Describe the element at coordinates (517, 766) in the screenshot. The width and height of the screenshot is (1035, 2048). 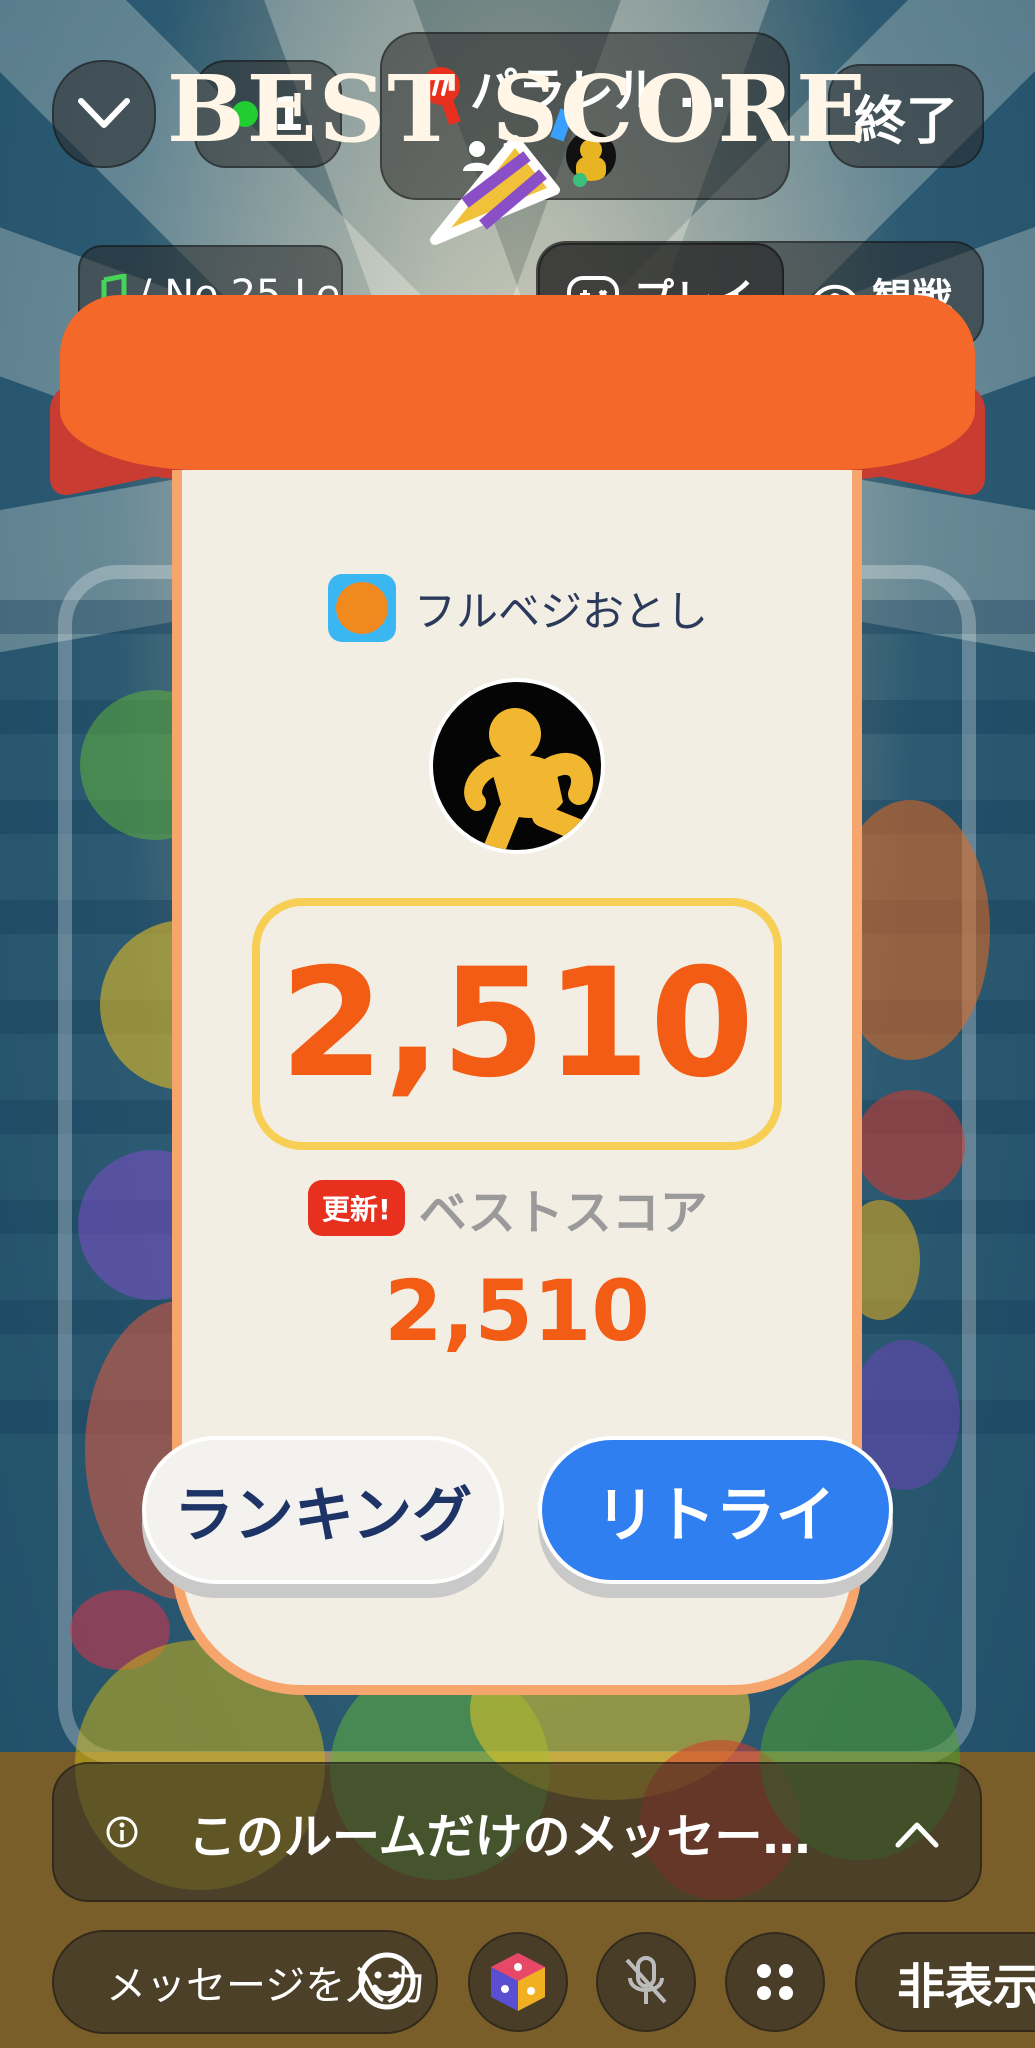
I see `player-avatar` at that location.